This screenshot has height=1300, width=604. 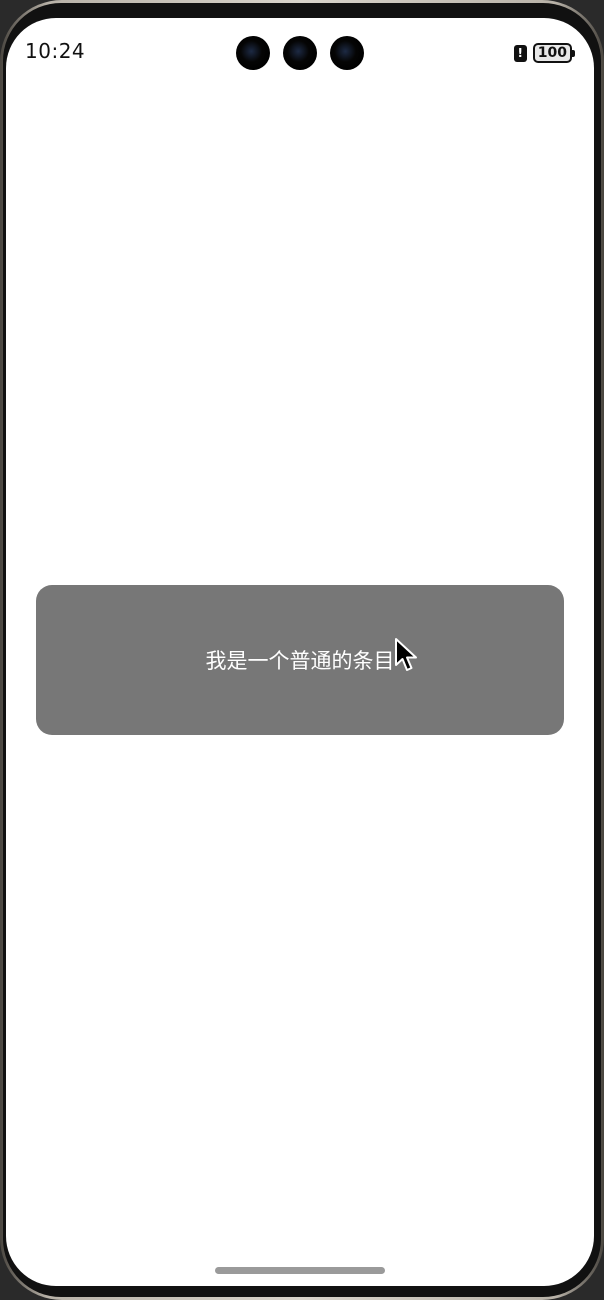 I want to click on list-item: 我是一个普通的条目, so click(x=300, y=660).